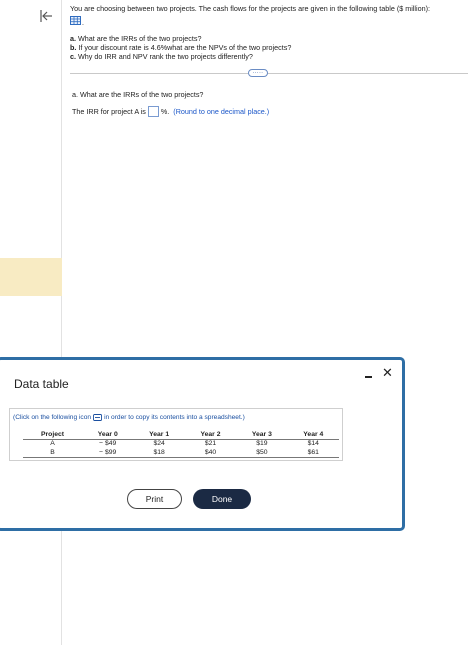 This screenshot has height=645, width=474. I want to click on left-rail, so click(31, 322).